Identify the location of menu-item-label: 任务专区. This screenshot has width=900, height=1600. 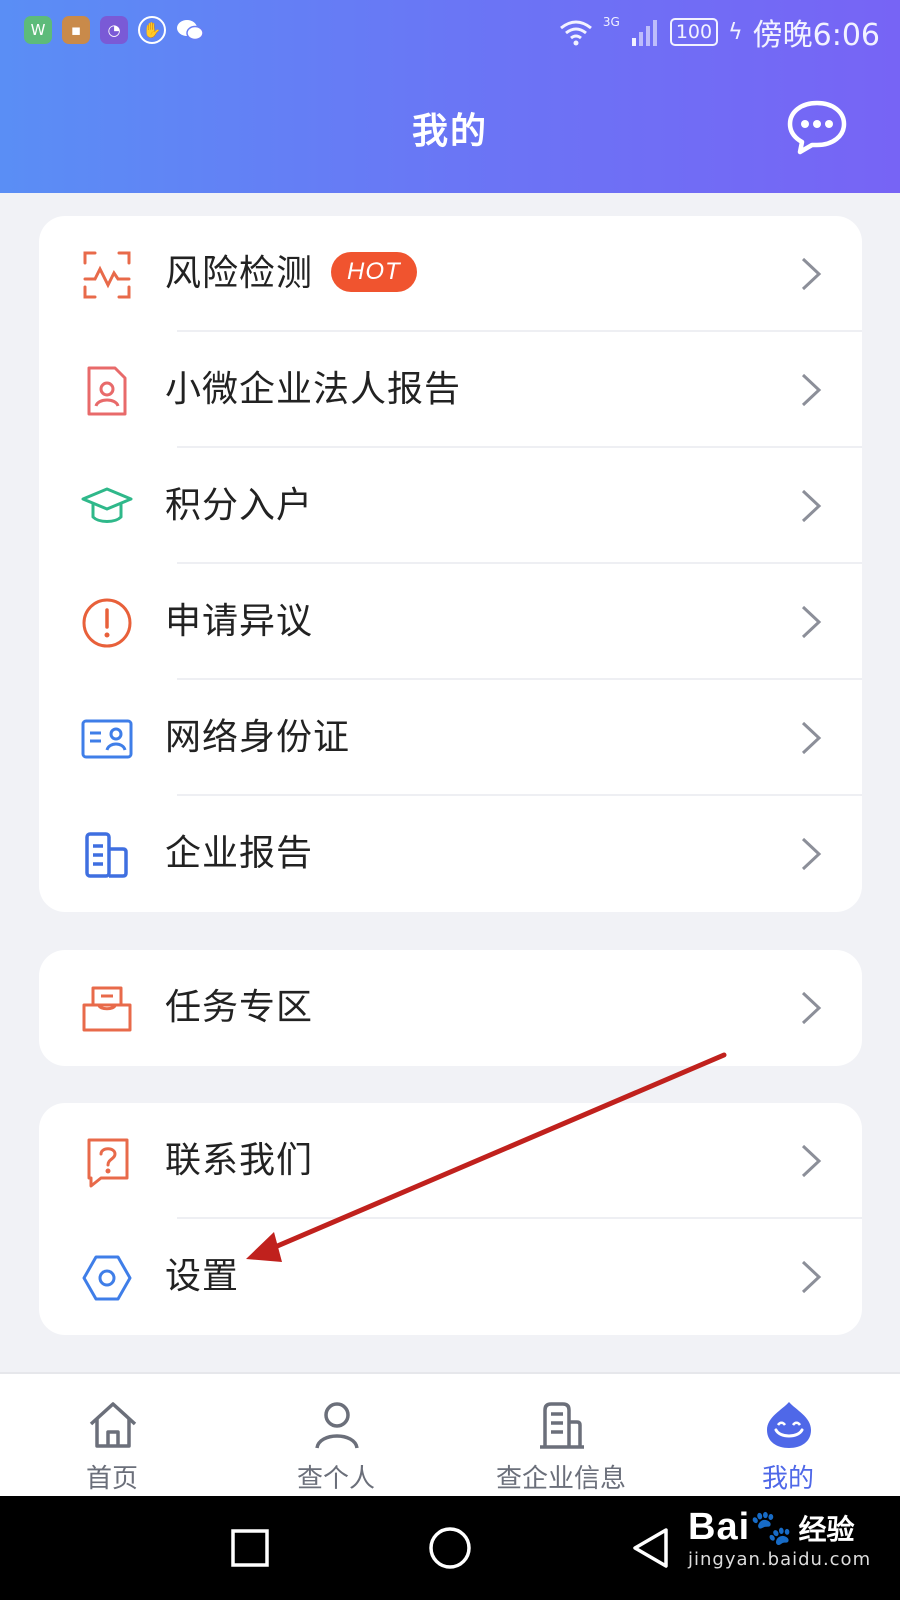
(239, 1007).